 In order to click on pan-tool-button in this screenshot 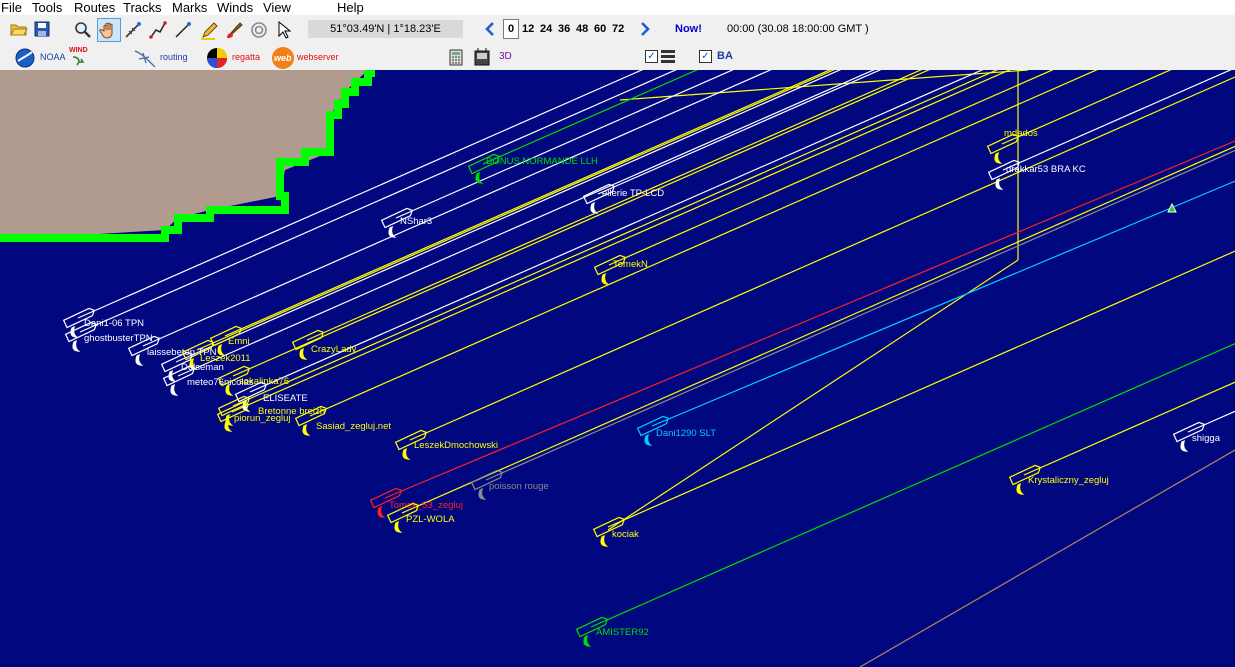, I will do `click(109, 30)`.